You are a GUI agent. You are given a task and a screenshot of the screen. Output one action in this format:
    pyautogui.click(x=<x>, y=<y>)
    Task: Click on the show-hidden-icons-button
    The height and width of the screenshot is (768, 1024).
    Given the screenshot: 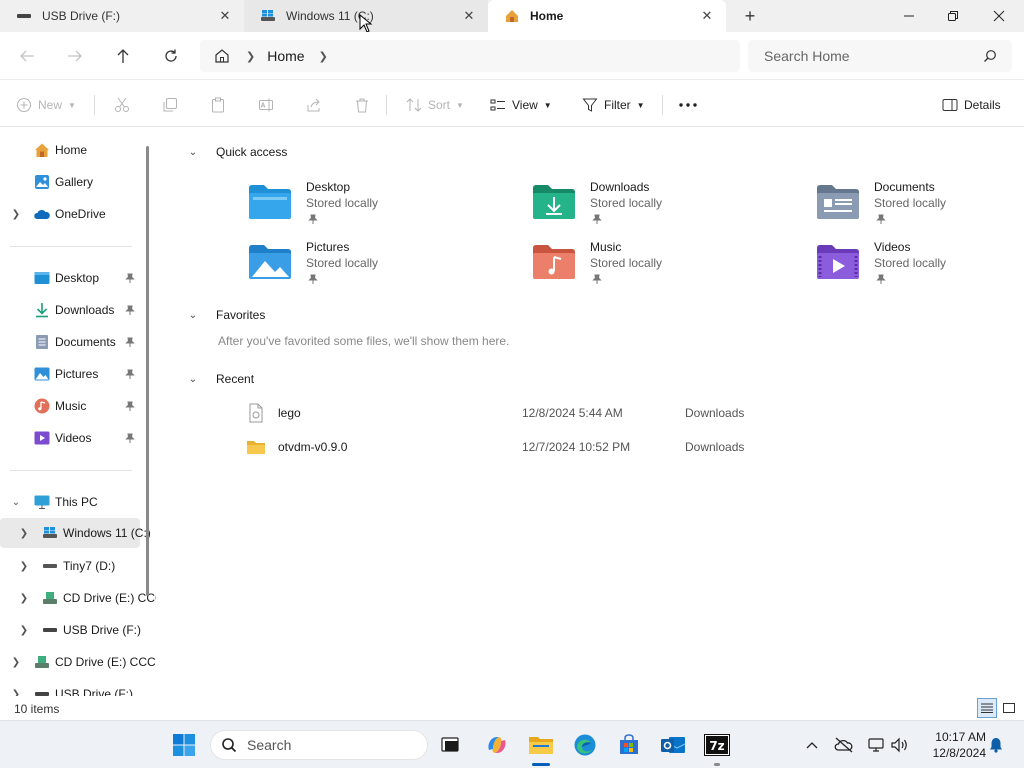 What is the action you would take?
    pyautogui.click(x=812, y=745)
    